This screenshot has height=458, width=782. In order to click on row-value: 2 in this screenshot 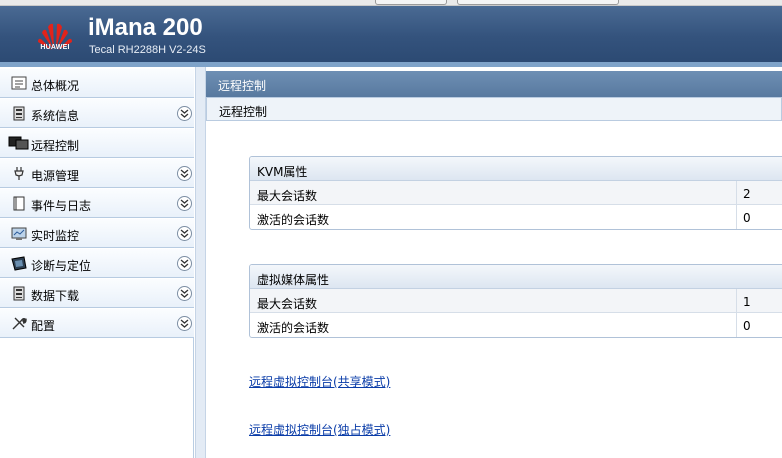, I will do `click(747, 194)`.